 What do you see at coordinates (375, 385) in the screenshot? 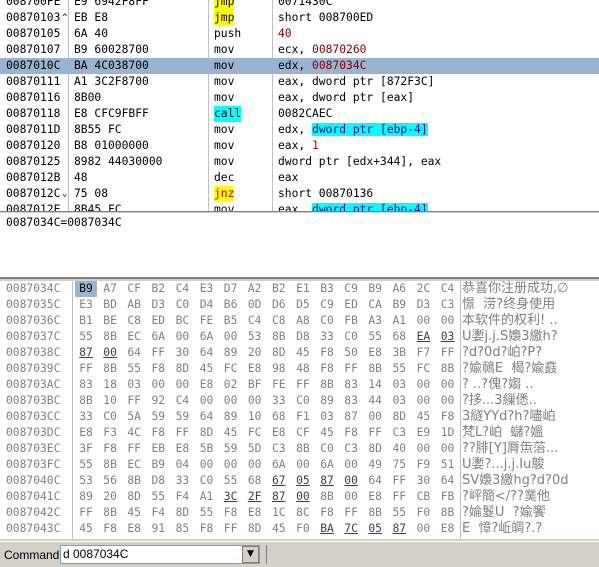
I see `dump-byte: 14` at bounding box center [375, 385].